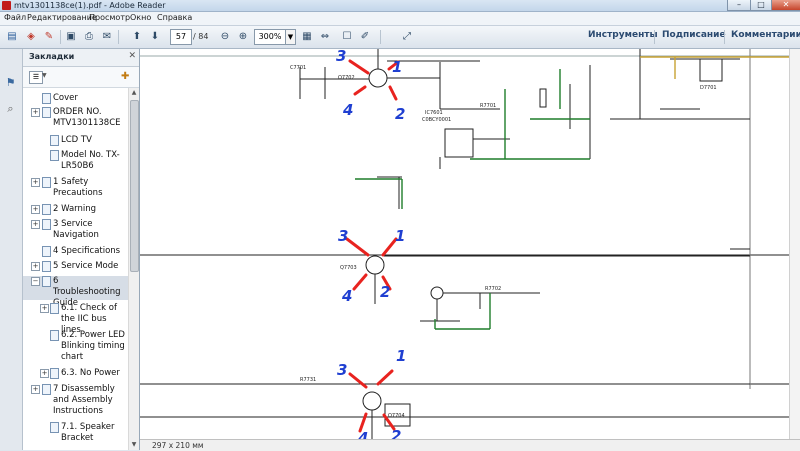  What do you see at coordinates (298, 68) in the screenshot?
I see `part-label: C7701` at bounding box center [298, 68].